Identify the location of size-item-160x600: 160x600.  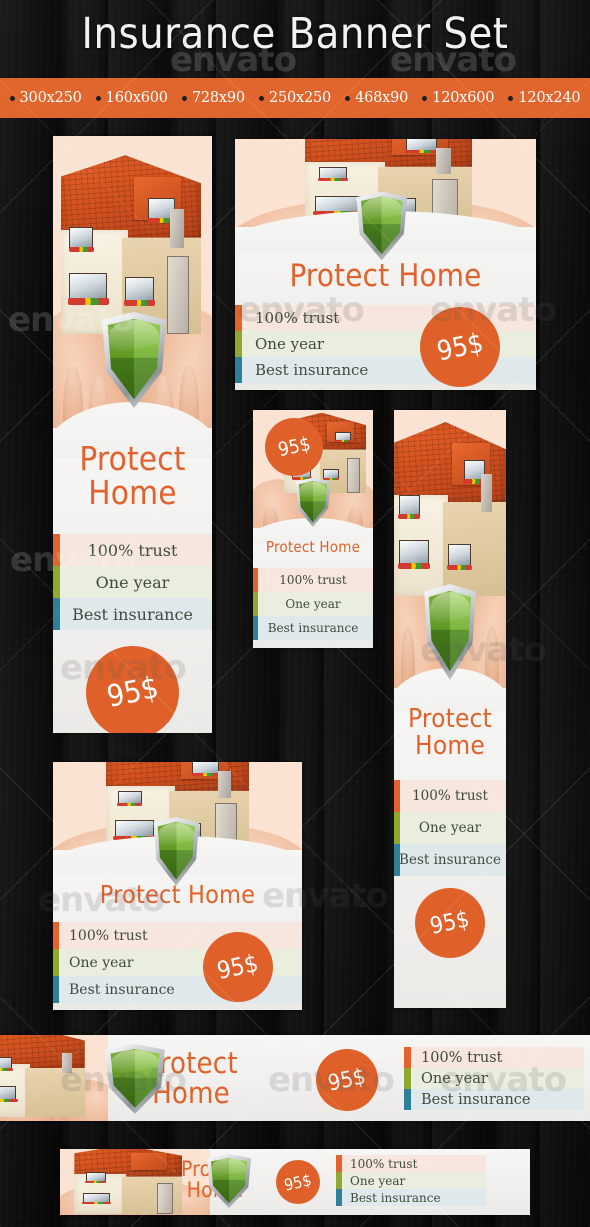
(131, 98).